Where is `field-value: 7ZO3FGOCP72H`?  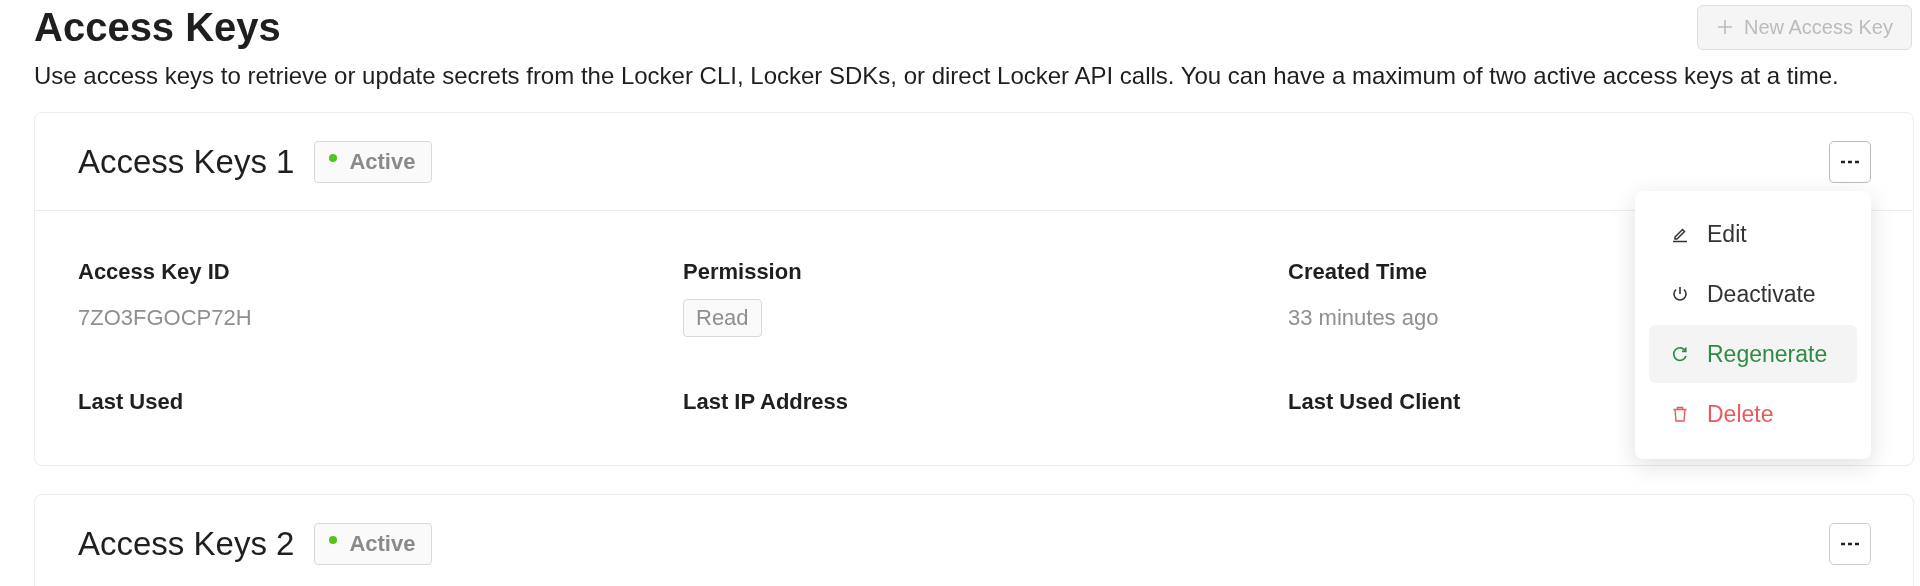 field-value: 7ZO3FGOCP72H is located at coordinates (165, 318).